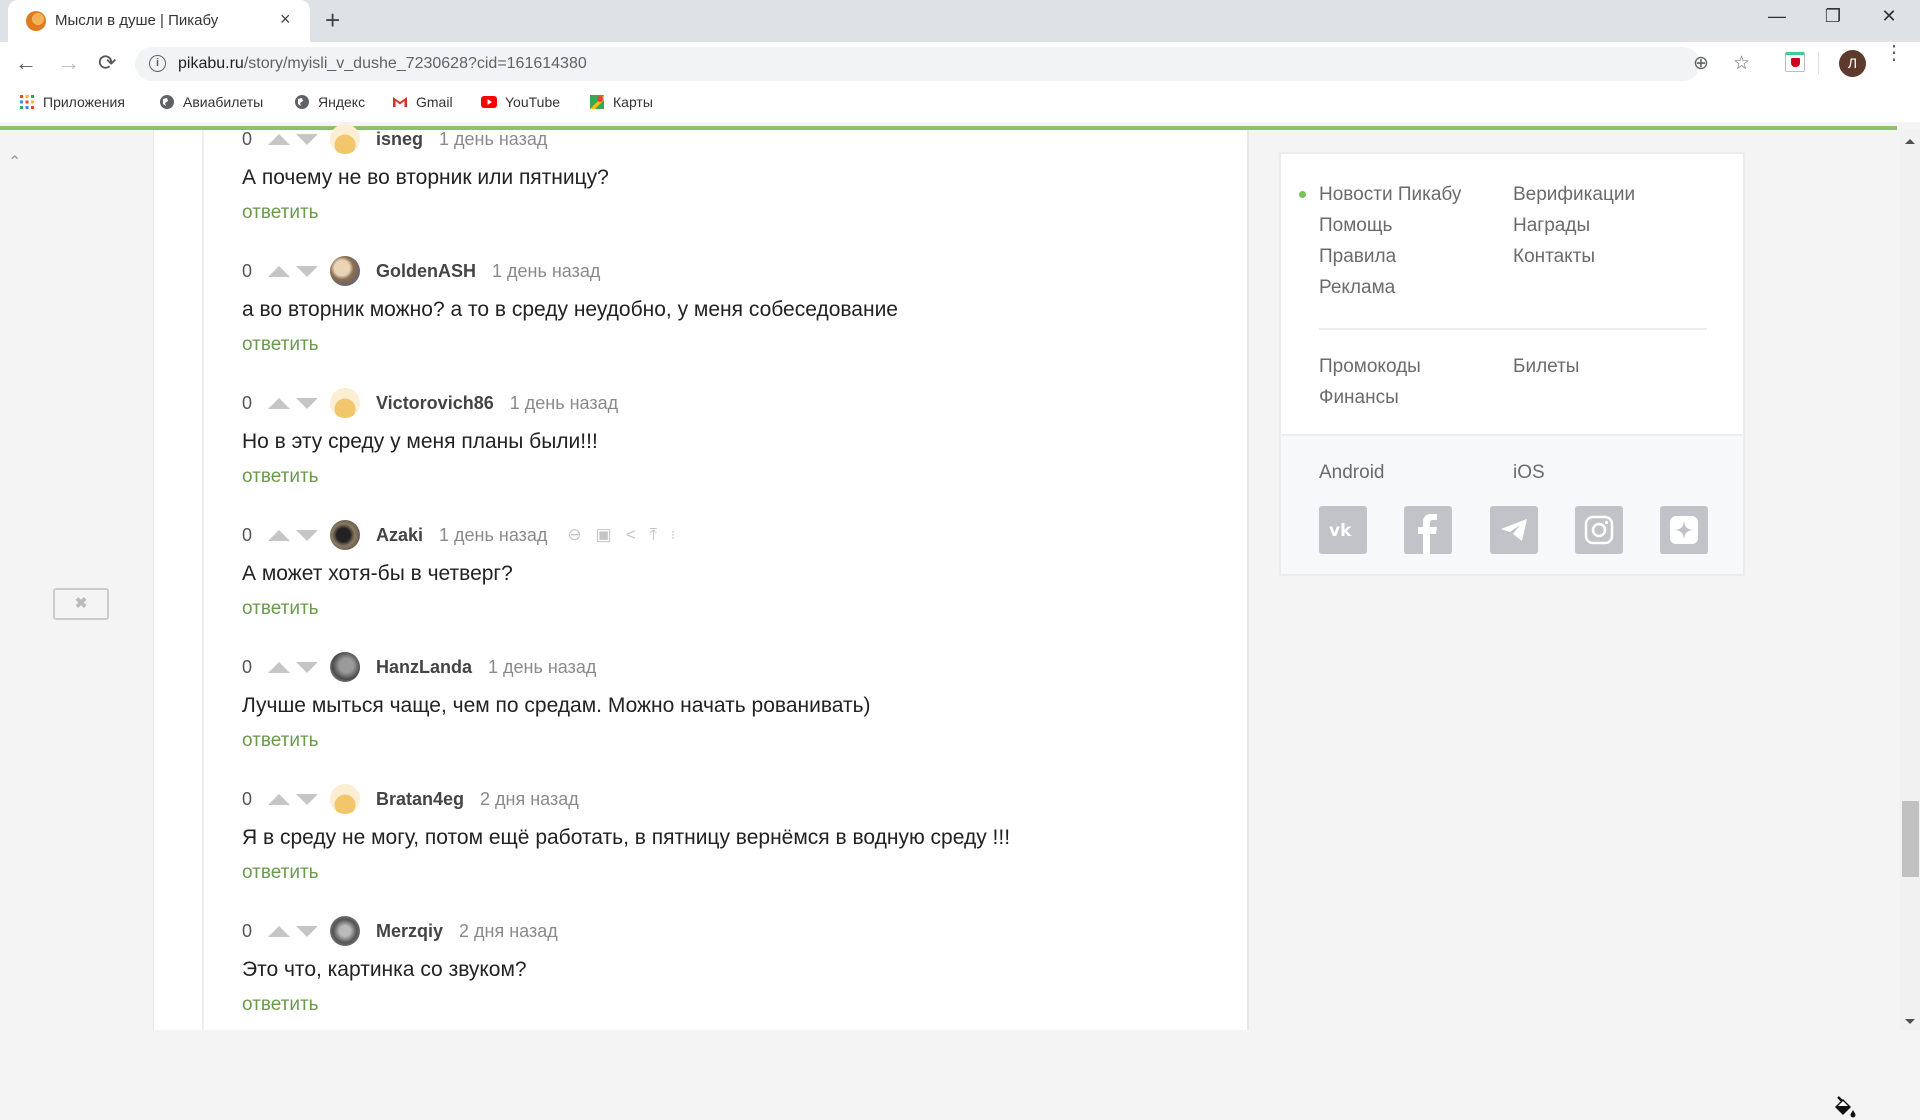 This screenshot has height=1120, width=1920. What do you see at coordinates (1795, 62) in the screenshot?
I see `extension-icon` at bounding box center [1795, 62].